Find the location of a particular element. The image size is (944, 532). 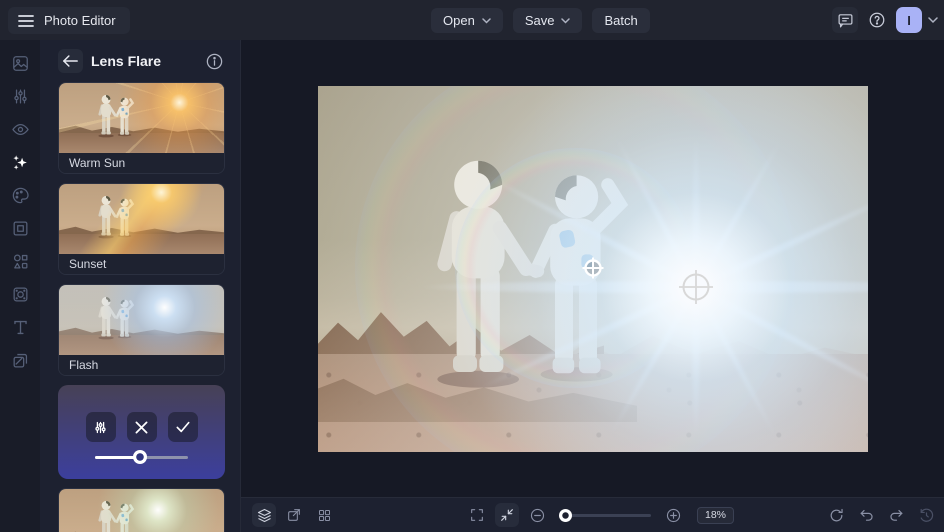

account-chevron-down-icon is located at coordinates (933, 20).